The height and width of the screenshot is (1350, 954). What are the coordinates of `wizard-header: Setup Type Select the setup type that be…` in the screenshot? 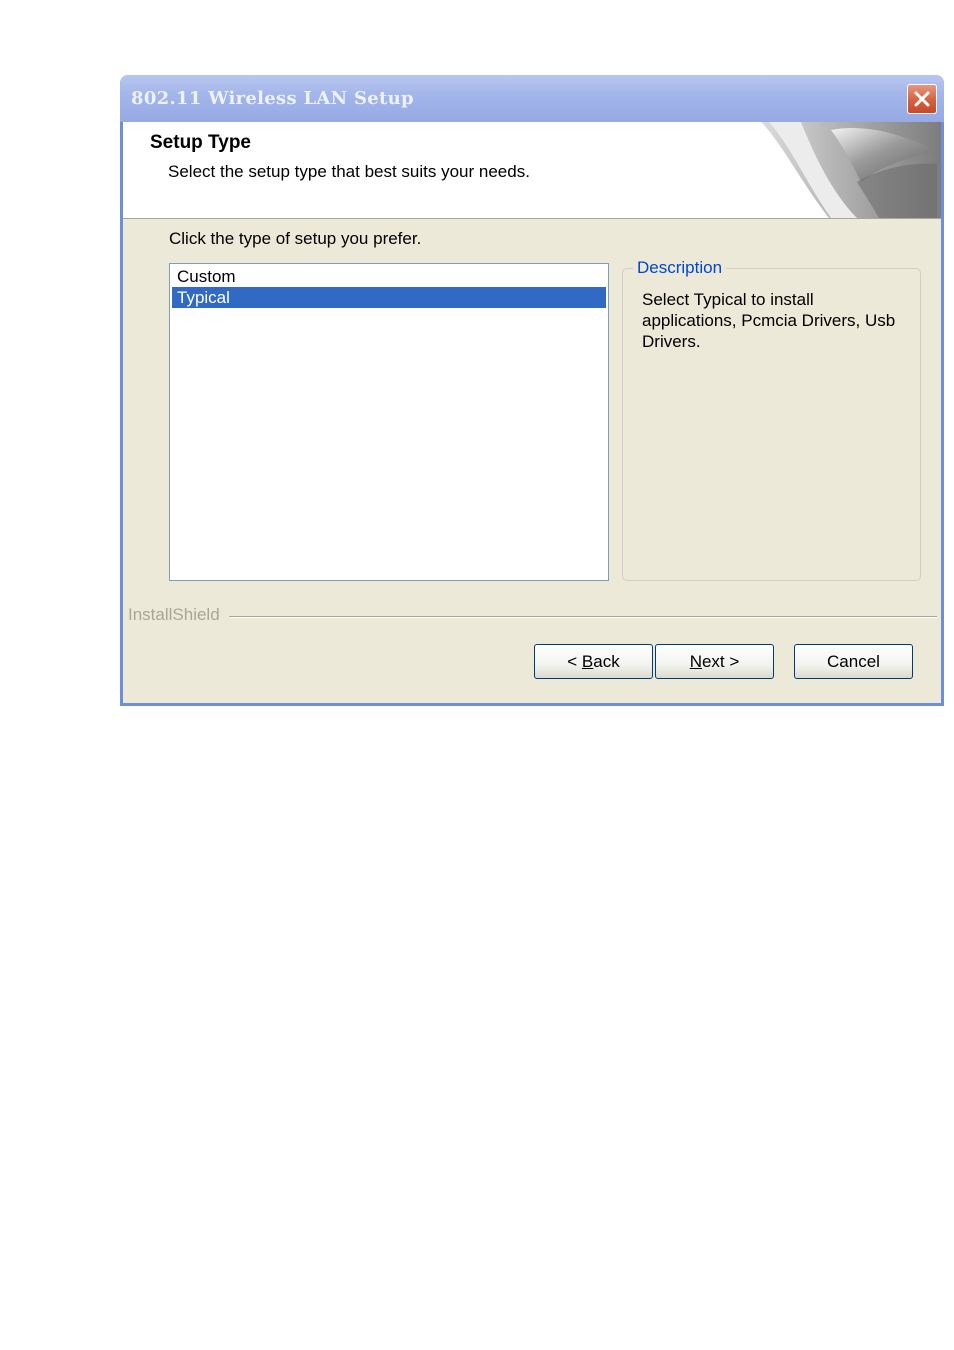 It's located at (532, 170).